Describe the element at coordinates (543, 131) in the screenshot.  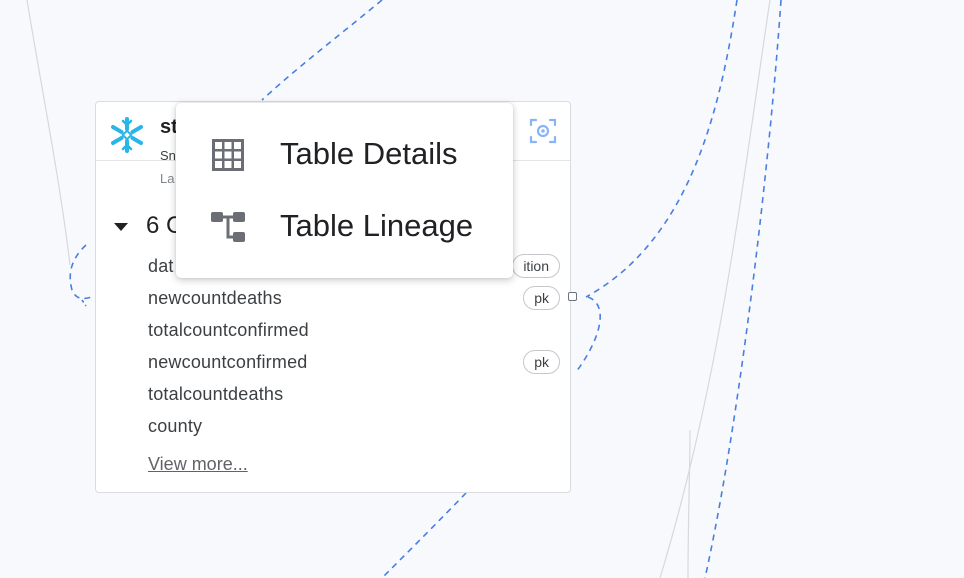
I see `focus-icon` at that location.